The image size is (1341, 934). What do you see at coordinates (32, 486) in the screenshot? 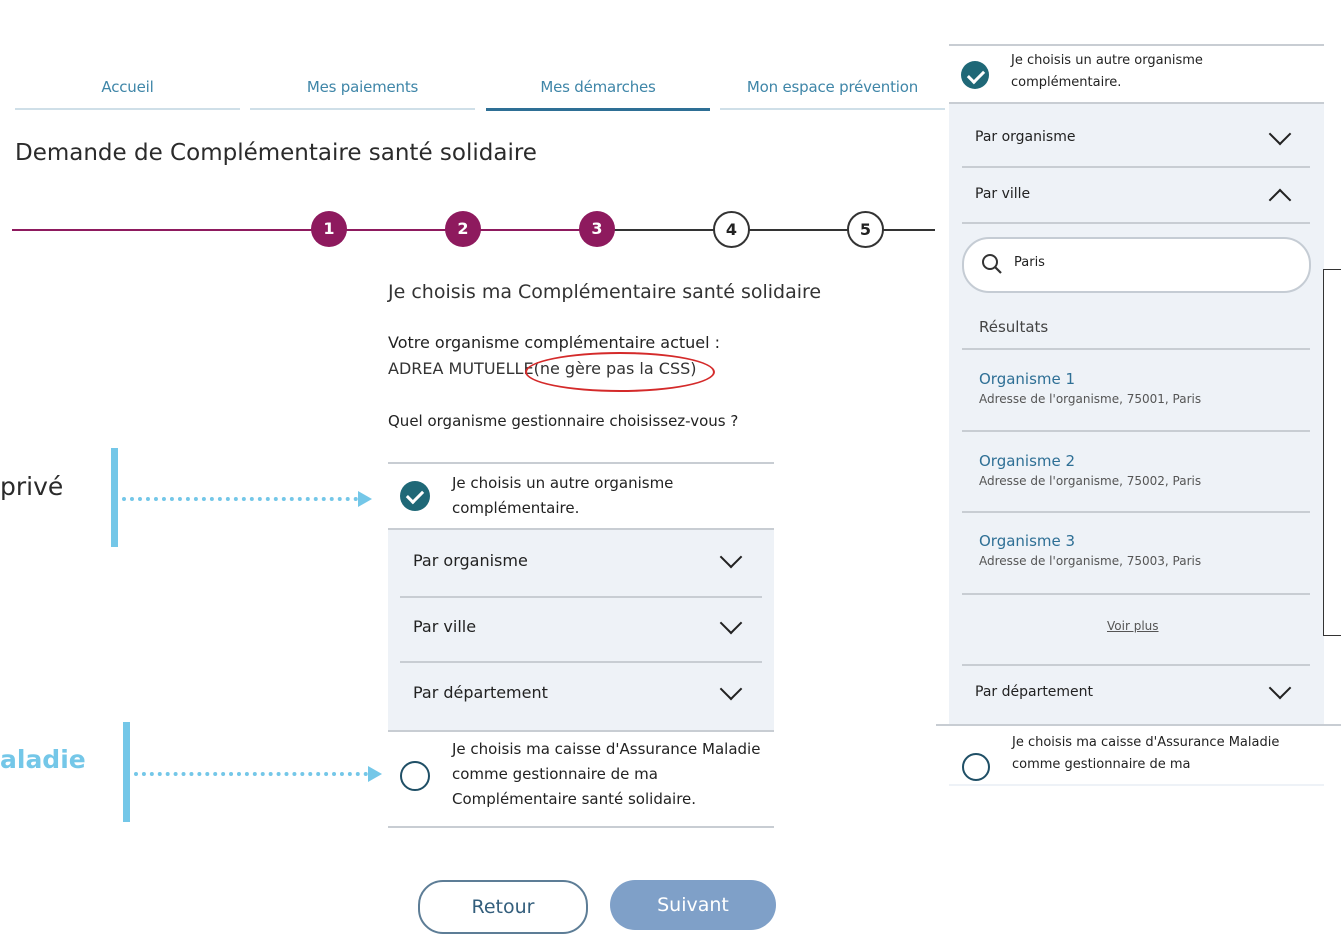
I see `annotation-prive: privé` at bounding box center [32, 486].